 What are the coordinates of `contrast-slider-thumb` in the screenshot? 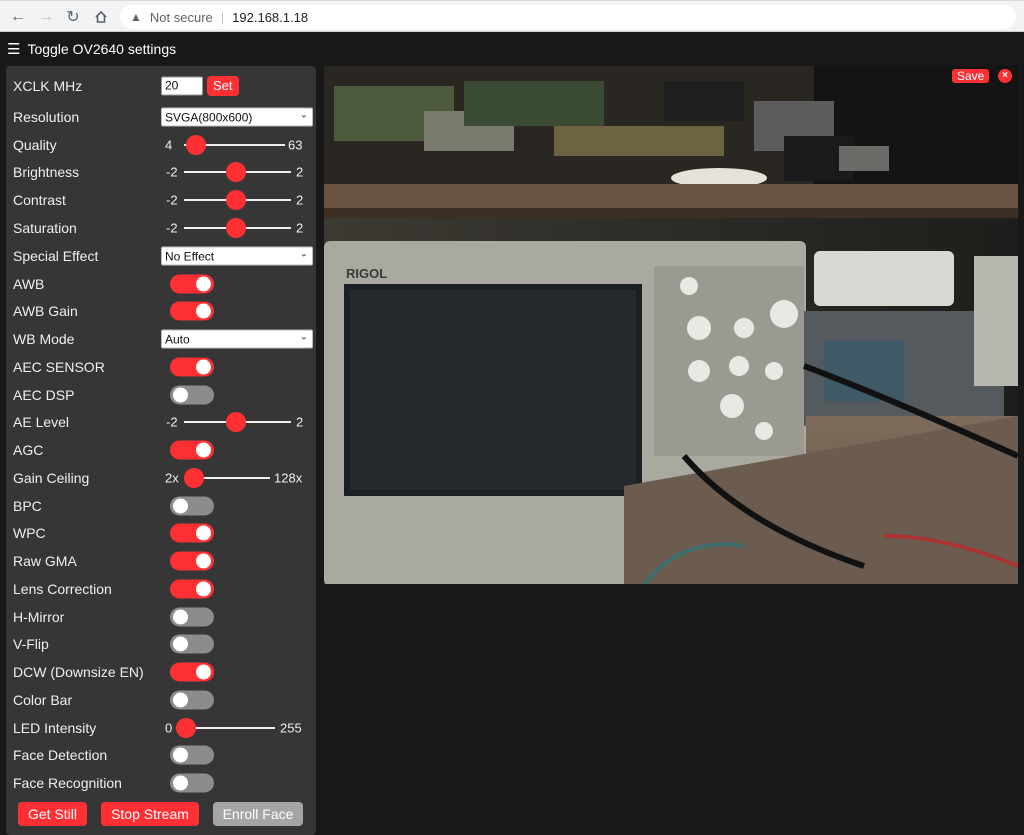 It's located at (236, 200).